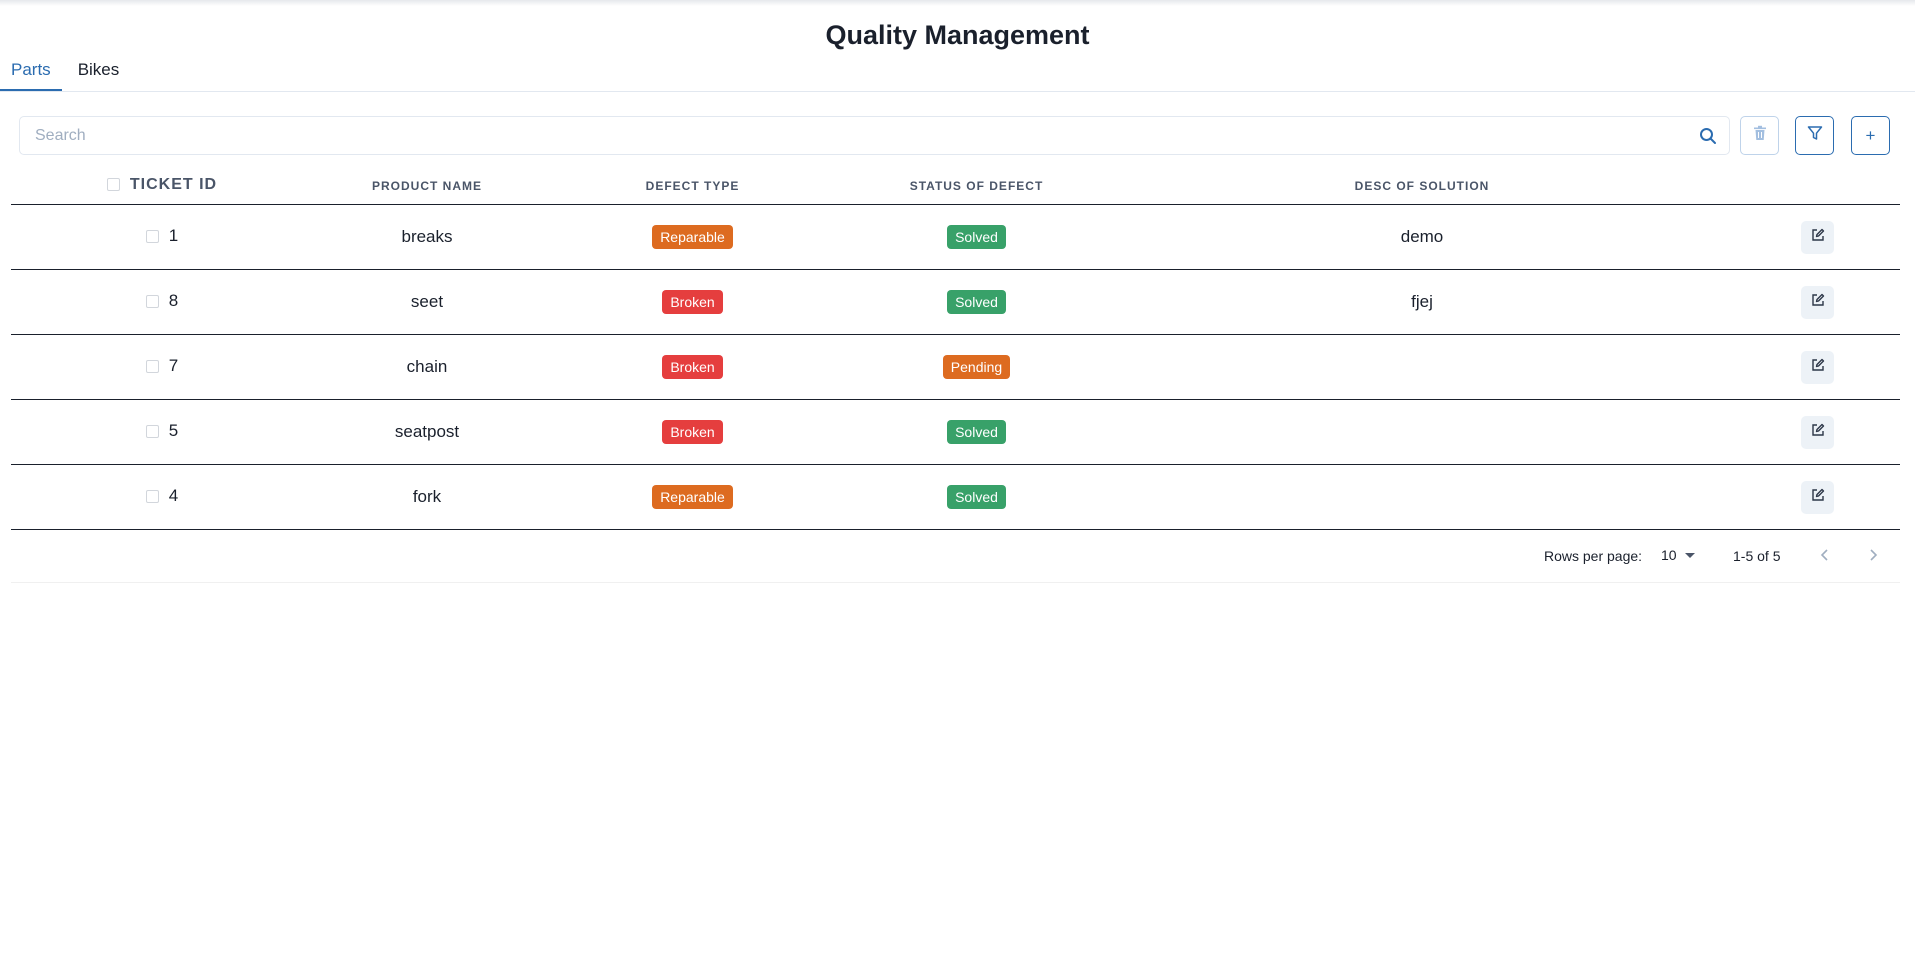 The image size is (1915, 961). What do you see at coordinates (976, 367) in the screenshot?
I see `status-badge: Pending` at bounding box center [976, 367].